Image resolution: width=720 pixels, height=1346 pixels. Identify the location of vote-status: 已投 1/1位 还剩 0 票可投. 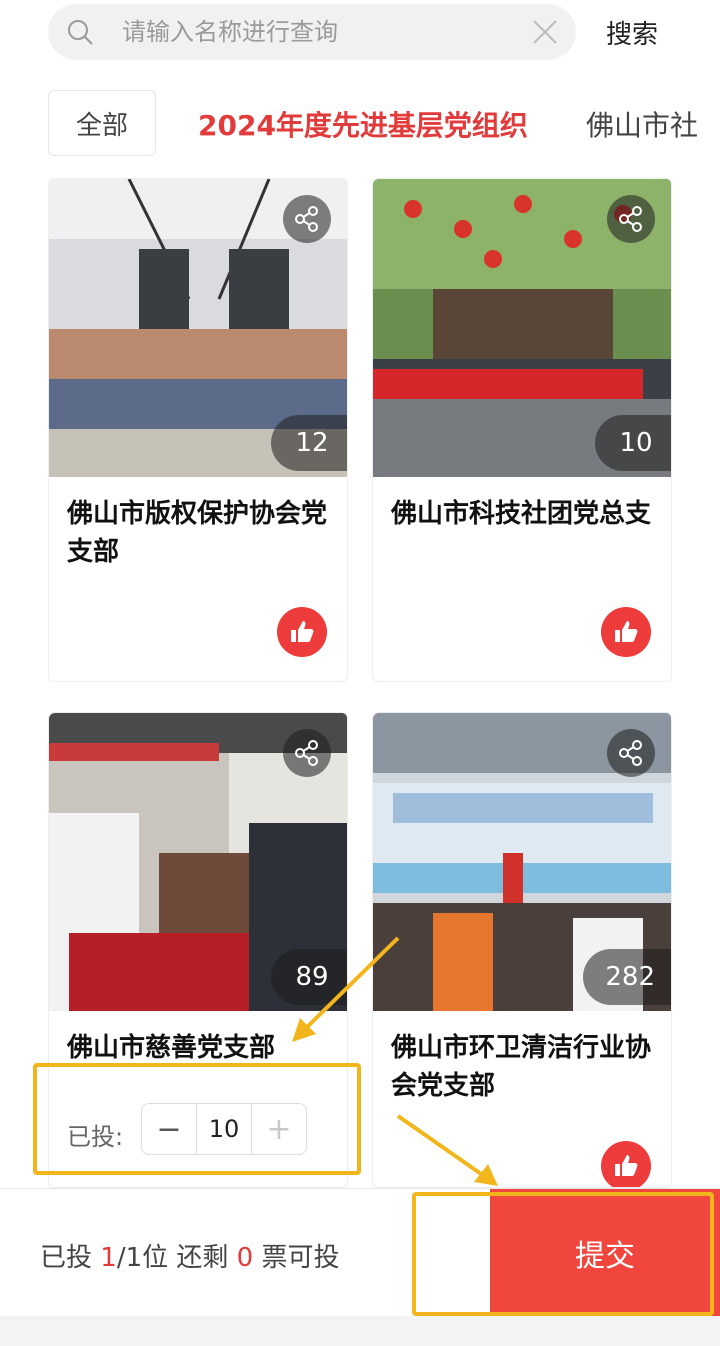
(189, 1255).